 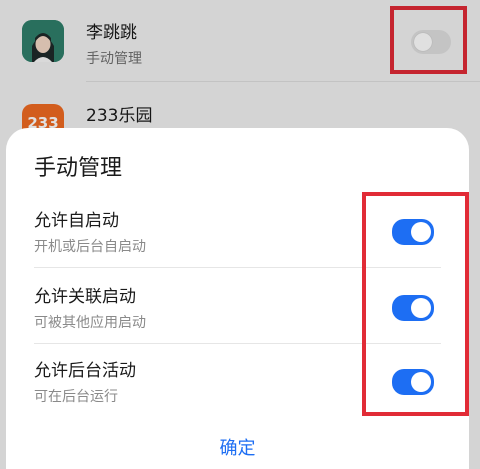 What do you see at coordinates (85, 371) in the screenshot?
I see `option-label: 允许后台活动` at bounding box center [85, 371].